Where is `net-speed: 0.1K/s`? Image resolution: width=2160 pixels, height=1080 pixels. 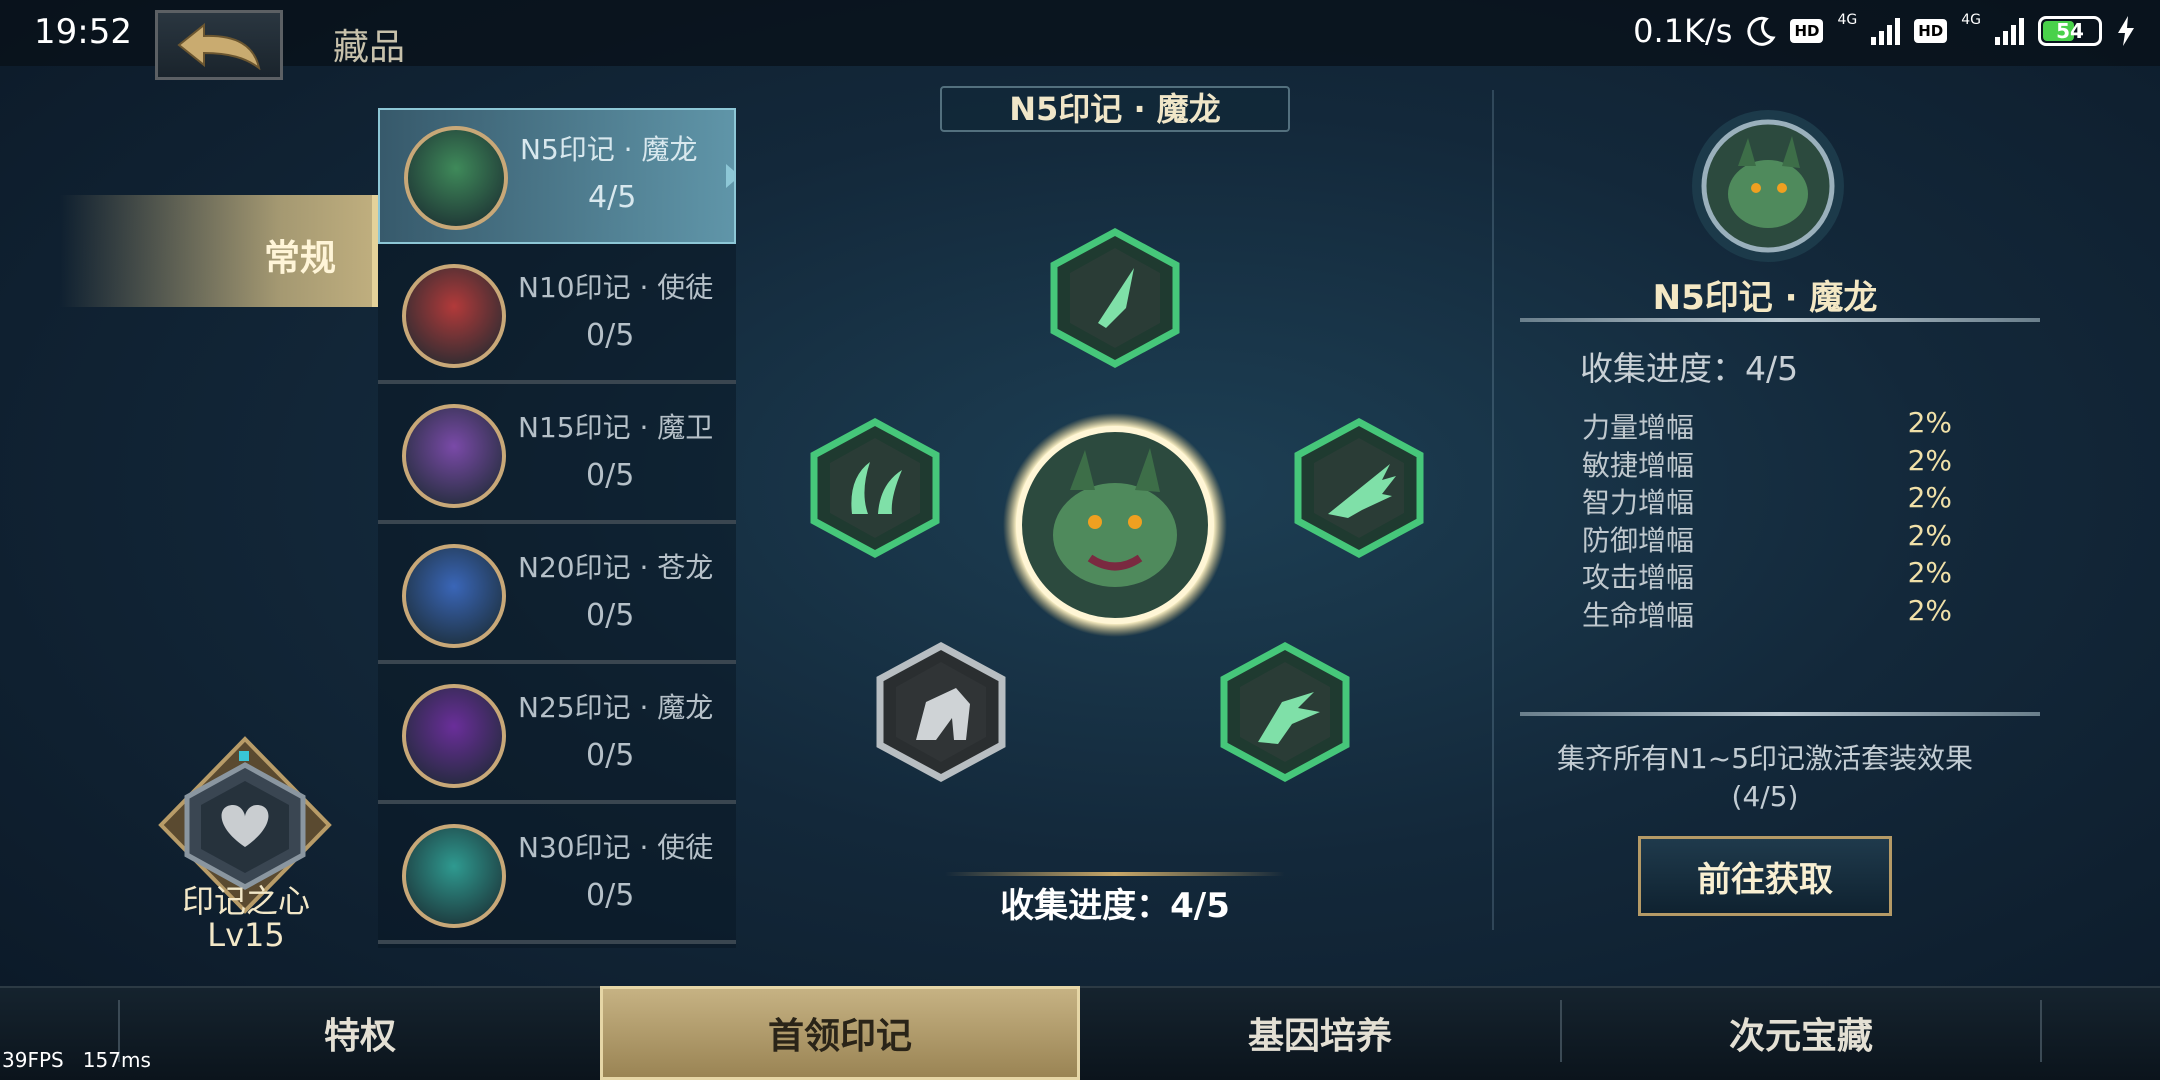 net-speed: 0.1K/s is located at coordinates (1683, 31).